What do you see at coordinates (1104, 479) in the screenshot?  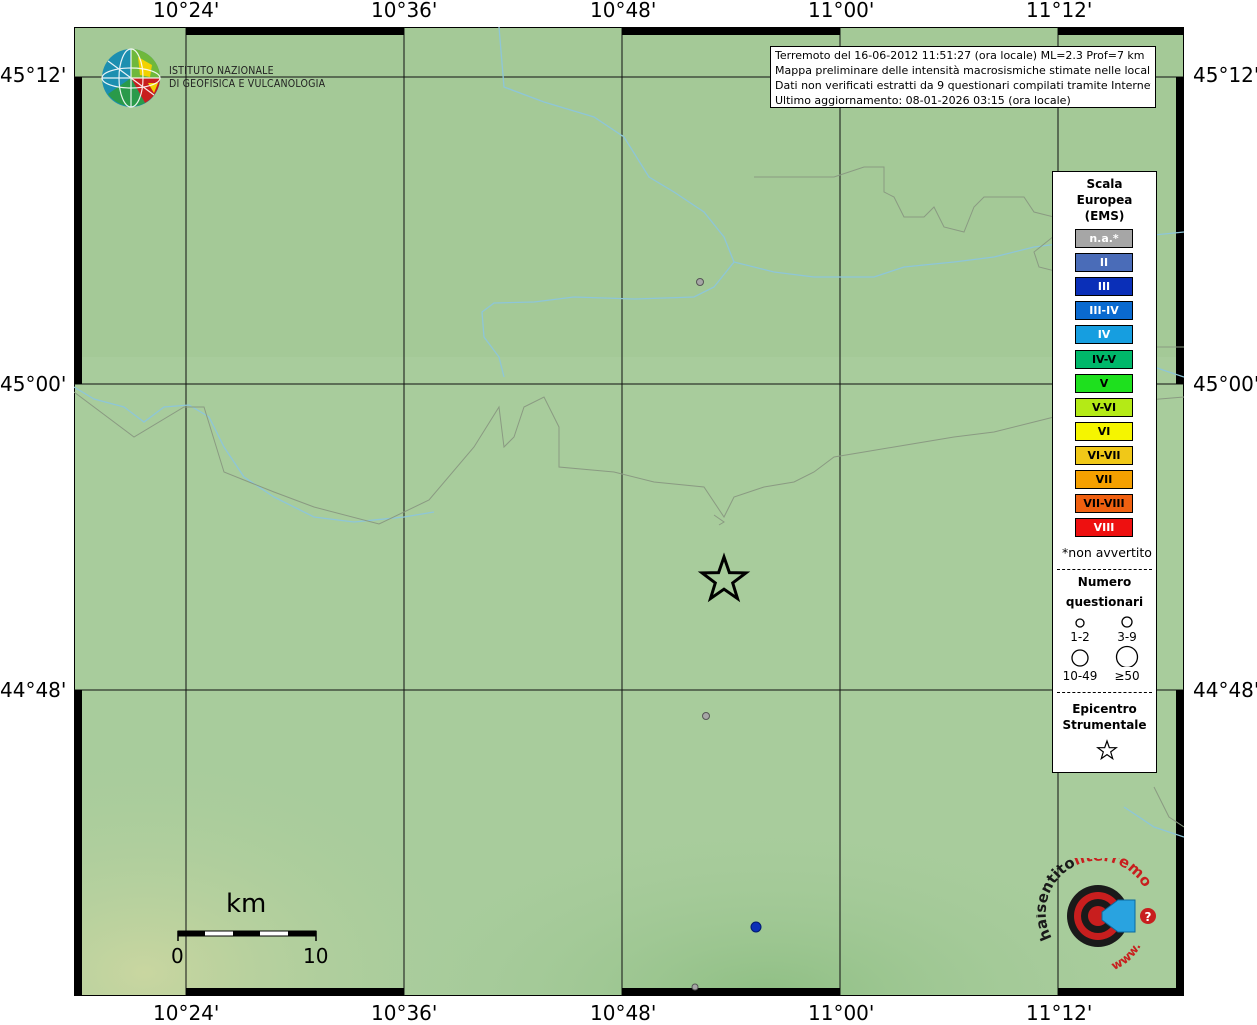 I see `ems-class-vii: VII` at bounding box center [1104, 479].